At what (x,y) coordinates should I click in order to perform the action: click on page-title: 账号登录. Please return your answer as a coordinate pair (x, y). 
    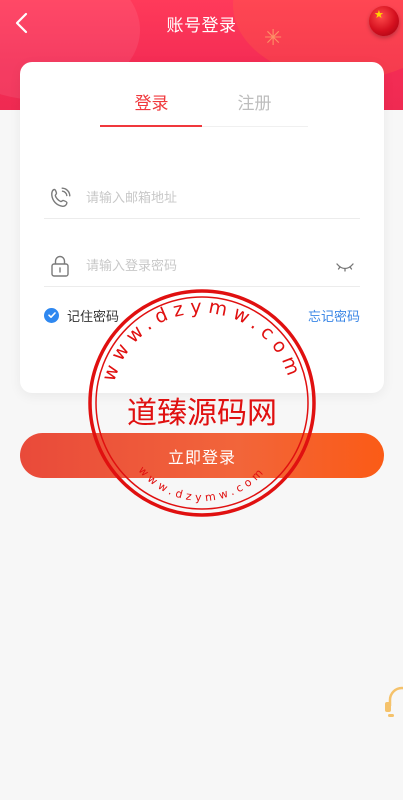
    Looking at the image, I should click on (201, 25).